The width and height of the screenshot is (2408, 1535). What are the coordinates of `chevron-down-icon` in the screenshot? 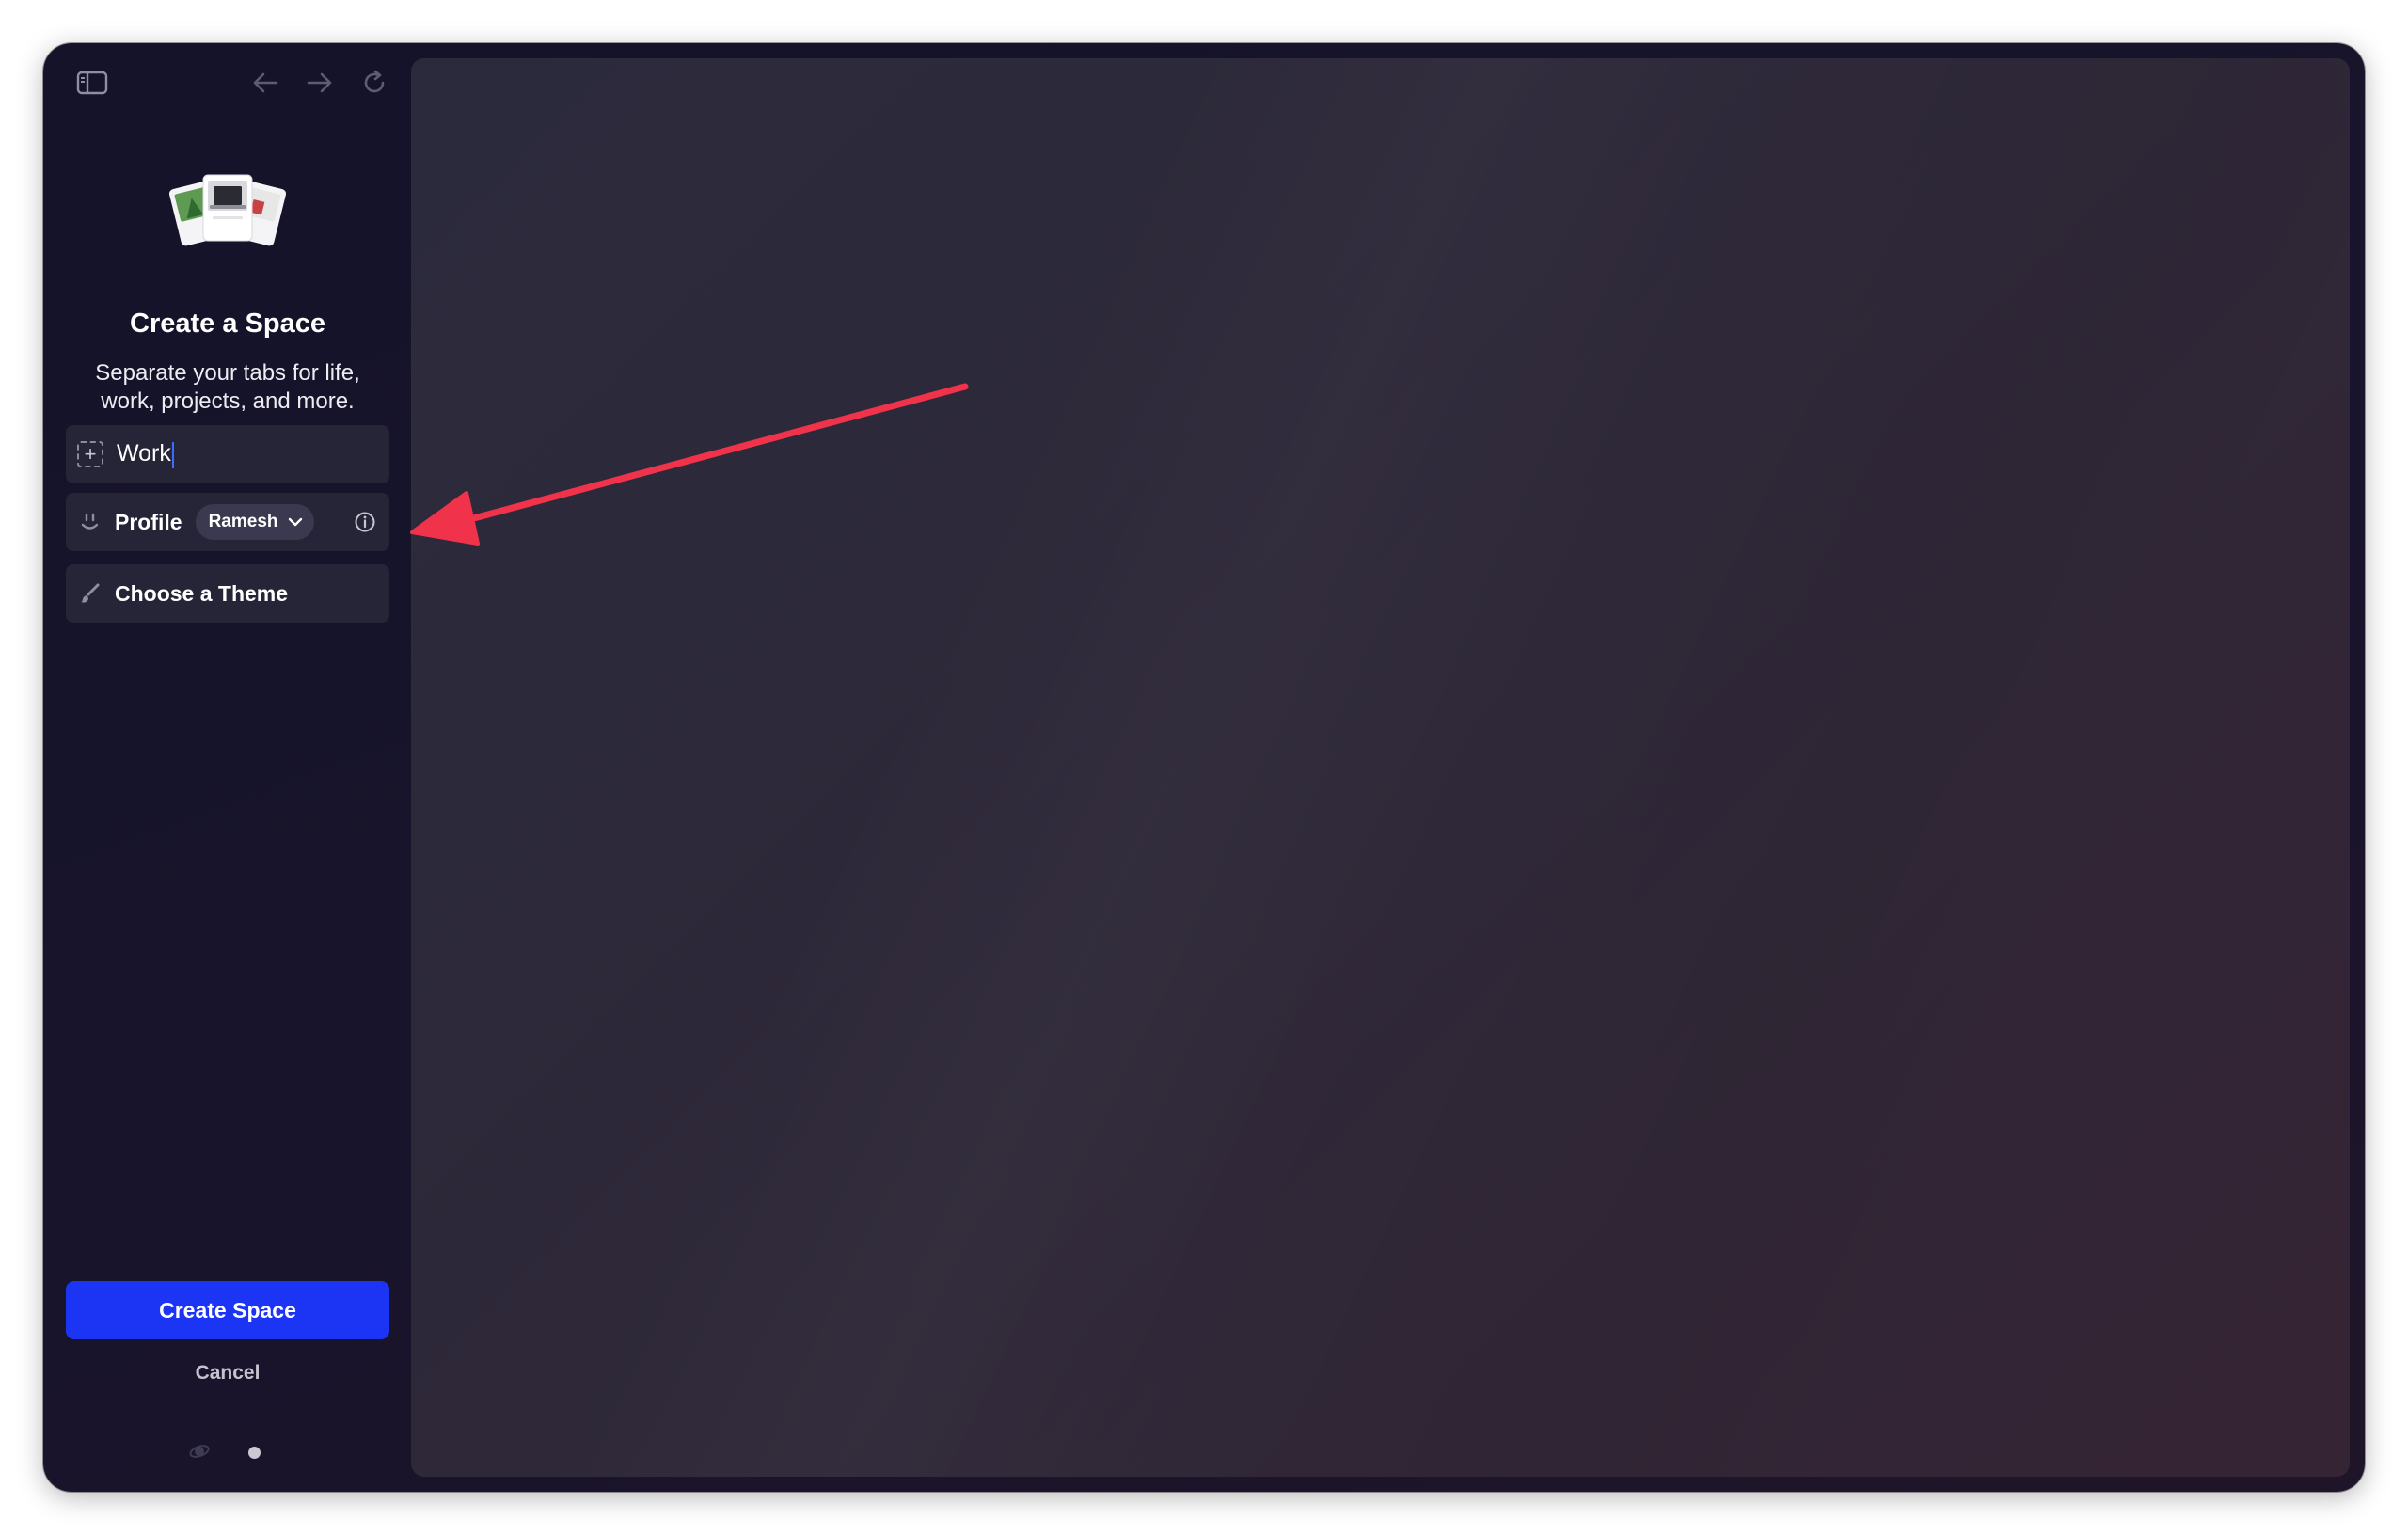 It's located at (295, 522).